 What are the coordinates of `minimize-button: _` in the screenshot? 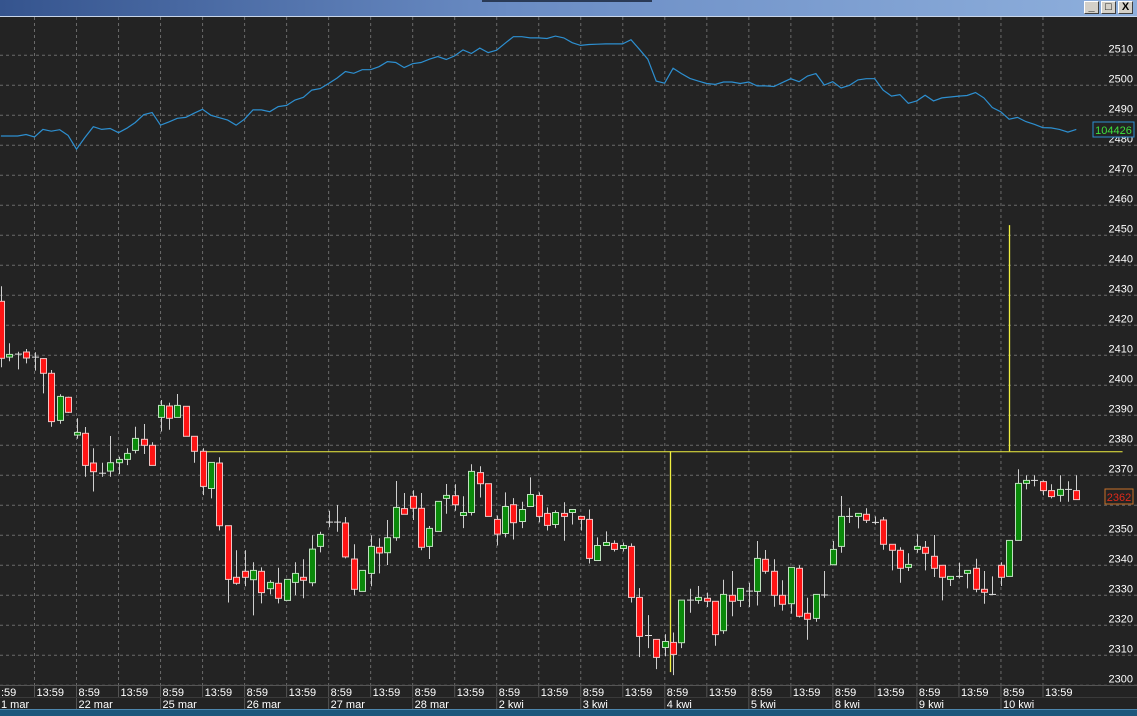 It's located at (1091, 7).